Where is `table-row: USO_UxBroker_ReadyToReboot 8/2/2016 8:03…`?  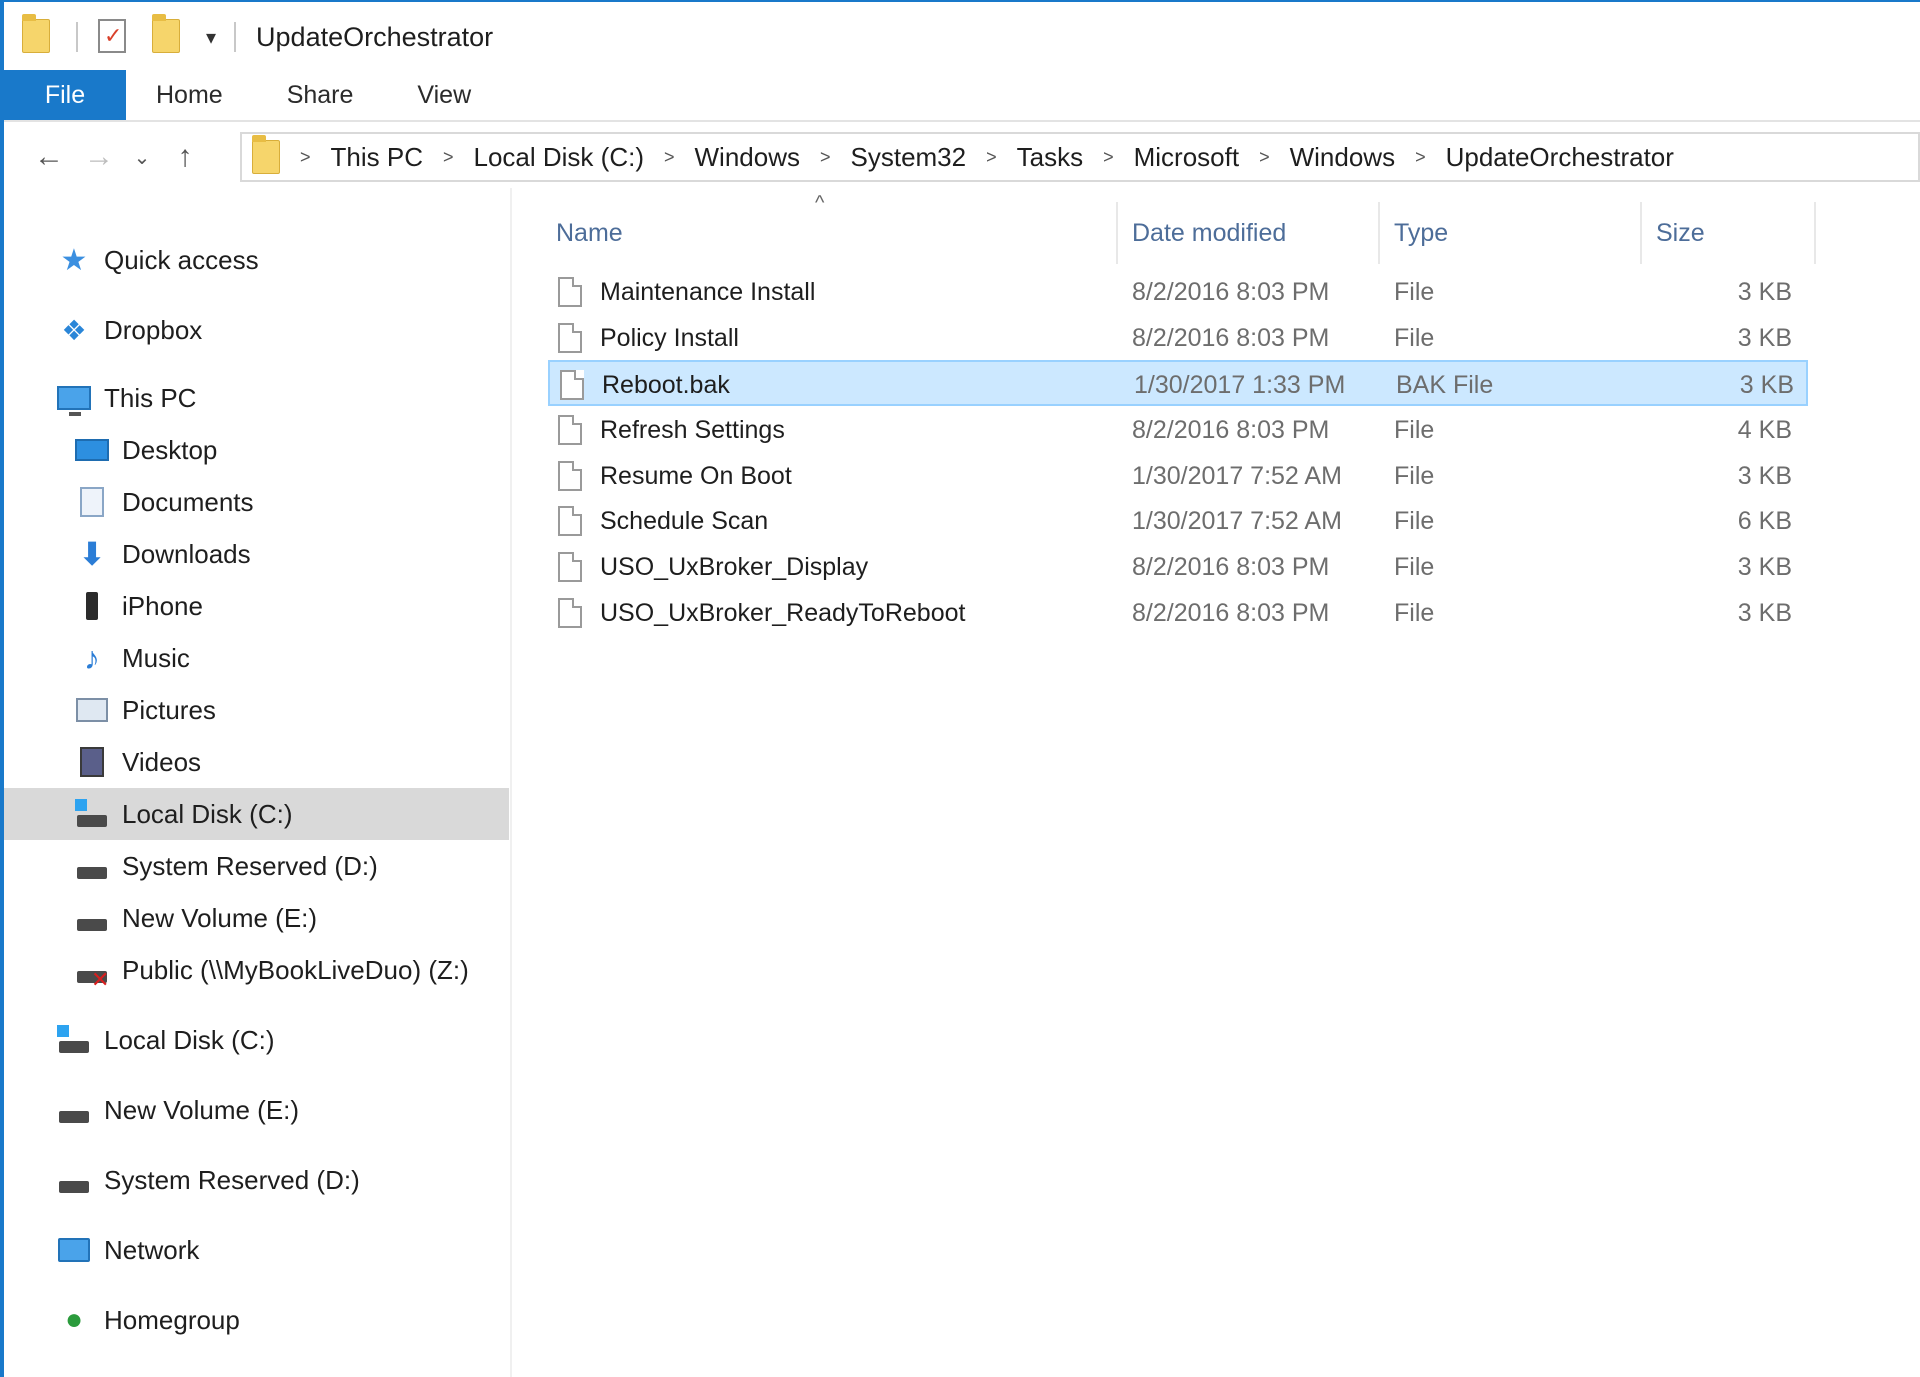 table-row: USO_UxBroker_ReadyToReboot 8/2/2016 8:03… is located at coordinates (1178, 613).